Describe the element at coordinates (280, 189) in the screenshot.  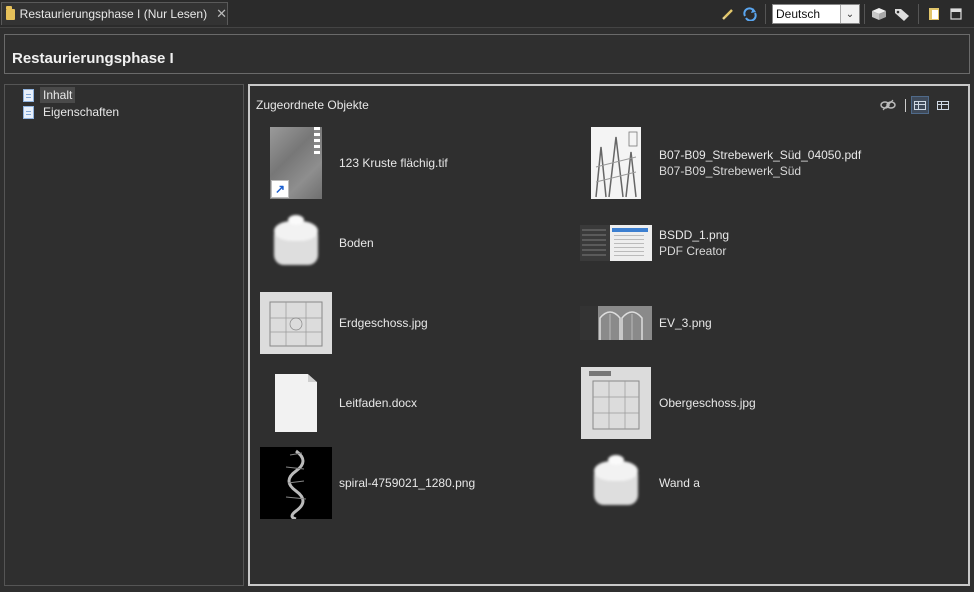
I see `shortcut-arrow-icon: ↗` at that location.